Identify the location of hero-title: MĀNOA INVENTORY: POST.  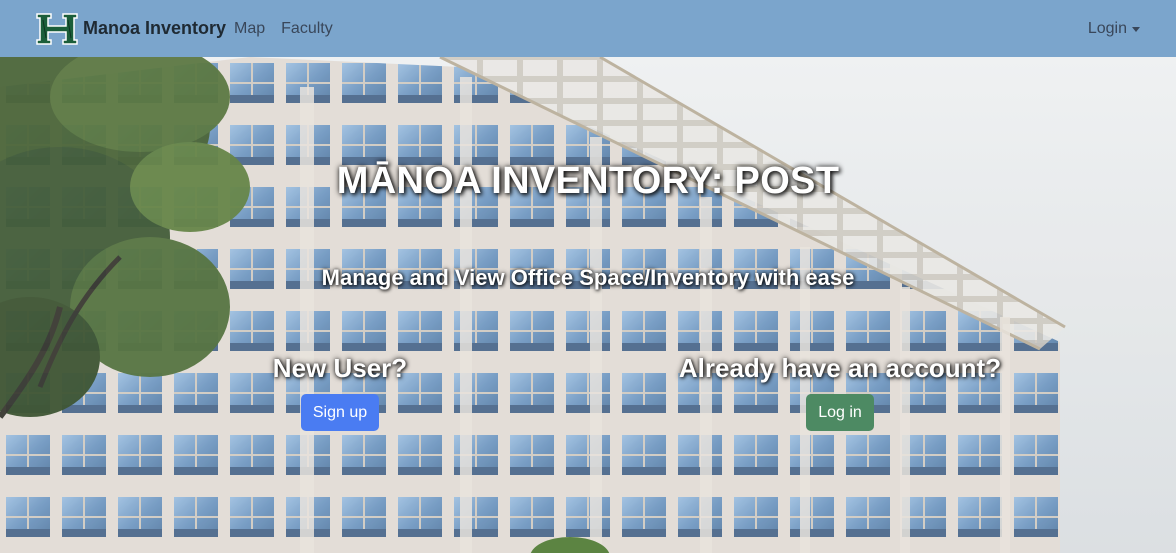
(588, 181).